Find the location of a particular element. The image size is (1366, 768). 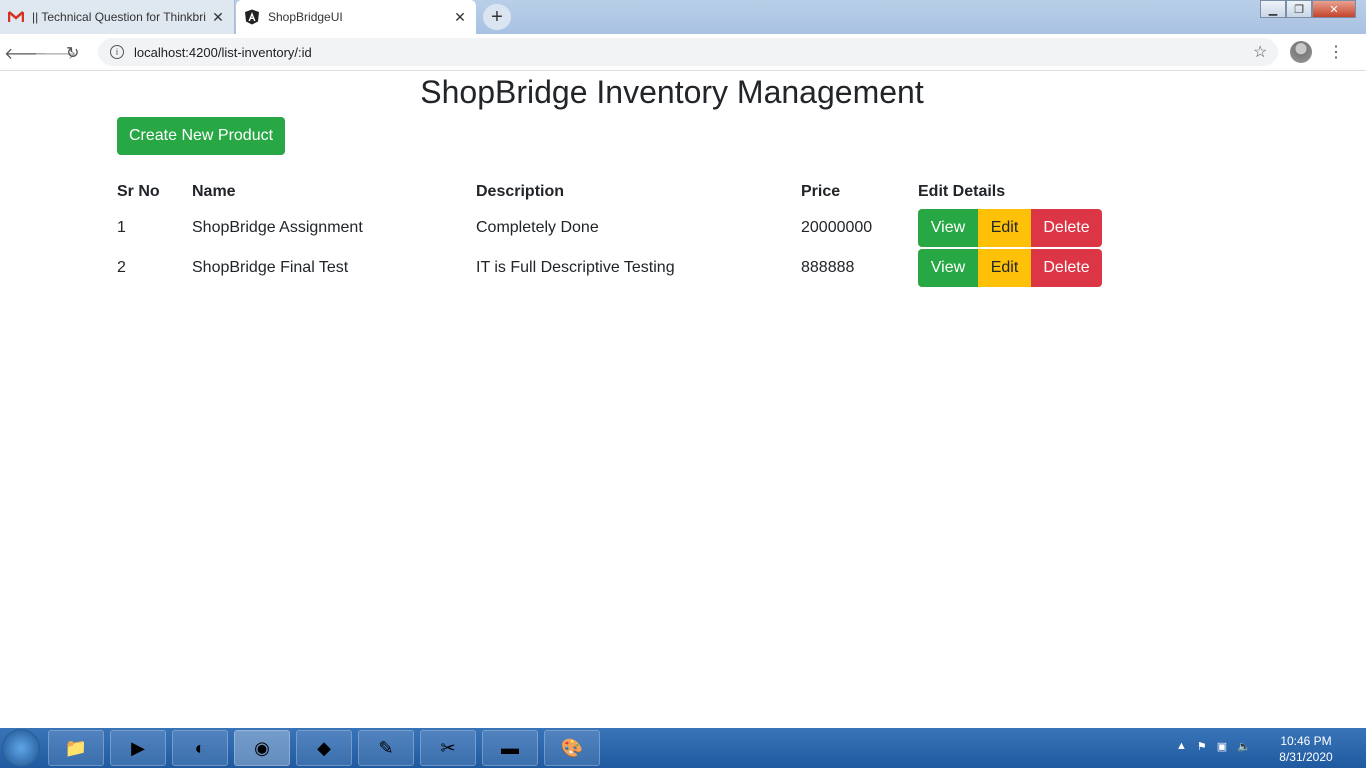

avatar is located at coordinates (1301, 52).